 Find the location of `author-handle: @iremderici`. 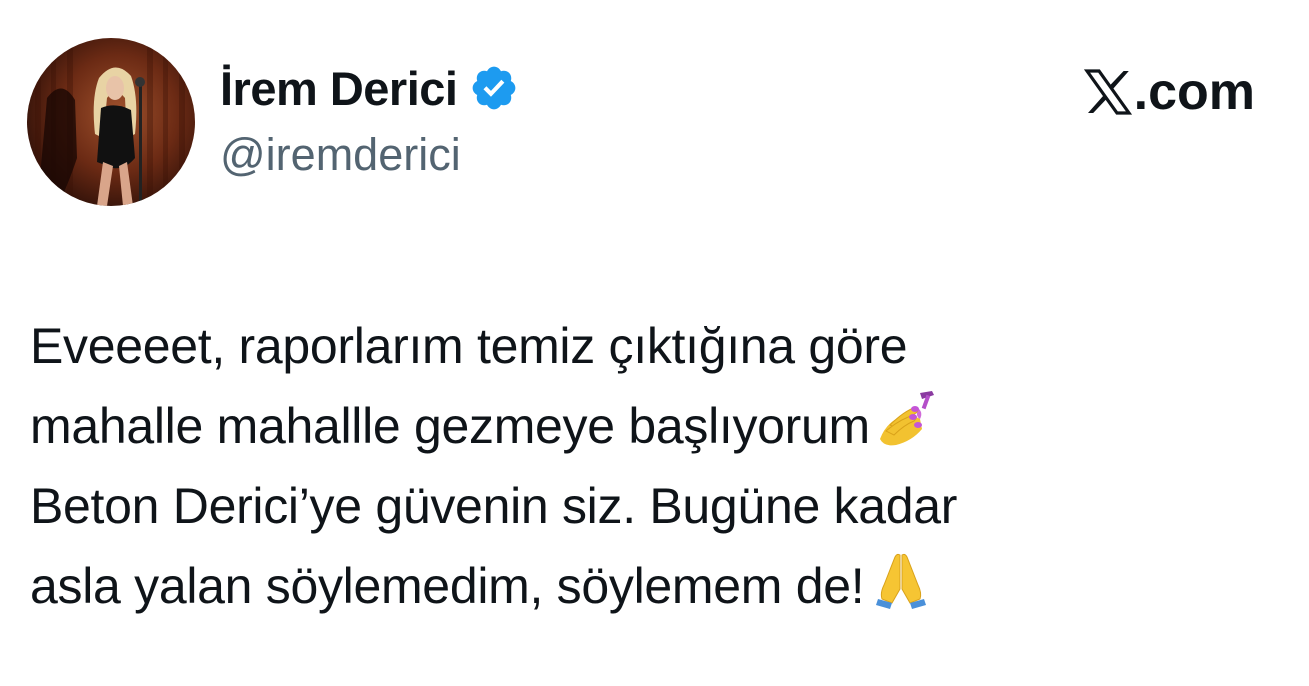

author-handle: @iremderici is located at coordinates (340, 154).